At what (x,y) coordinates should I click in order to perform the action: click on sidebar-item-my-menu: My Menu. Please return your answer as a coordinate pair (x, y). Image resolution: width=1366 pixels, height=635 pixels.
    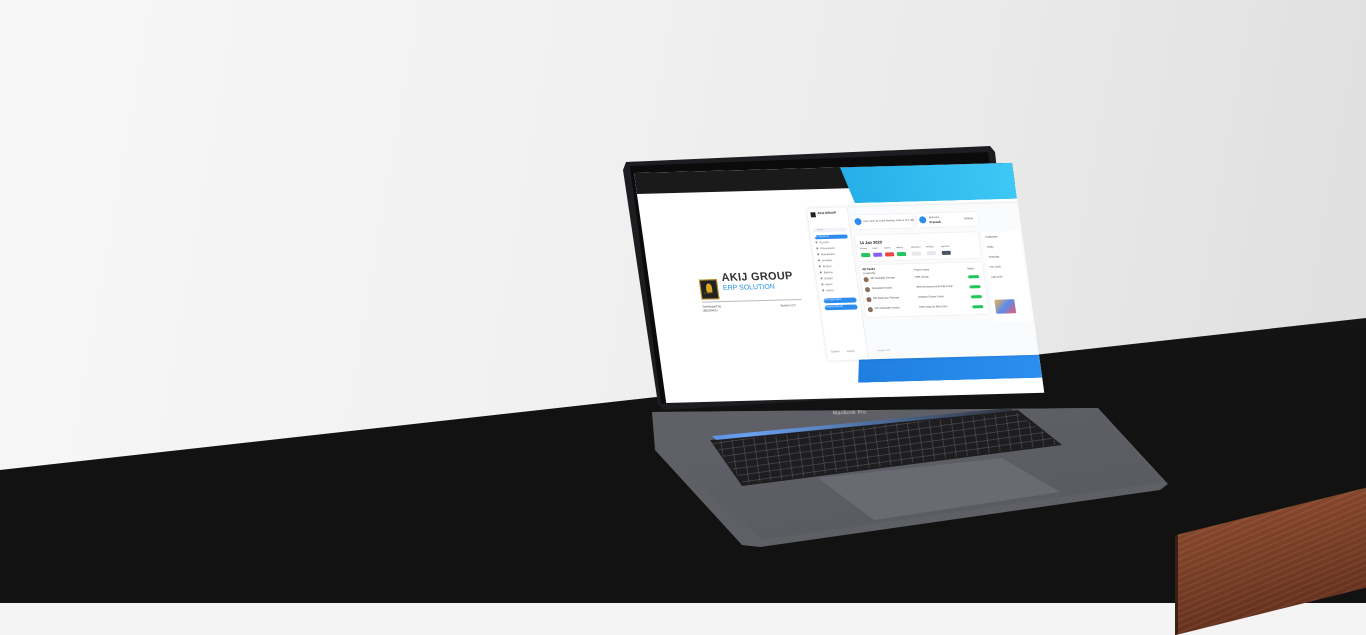
    Looking at the image, I should click on (831, 237).